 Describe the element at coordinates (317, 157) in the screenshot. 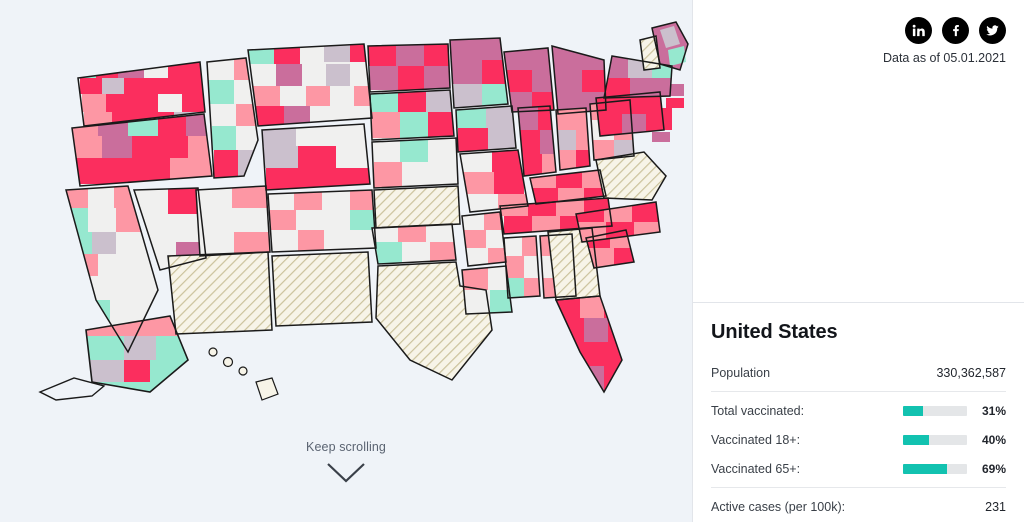

I see `state-wyoming` at that location.